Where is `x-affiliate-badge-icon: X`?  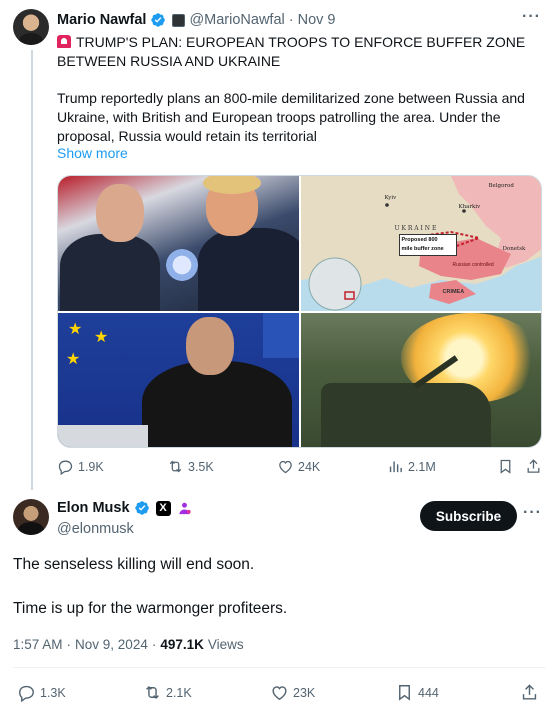 x-affiliate-badge-icon: X is located at coordinates (163, 508).